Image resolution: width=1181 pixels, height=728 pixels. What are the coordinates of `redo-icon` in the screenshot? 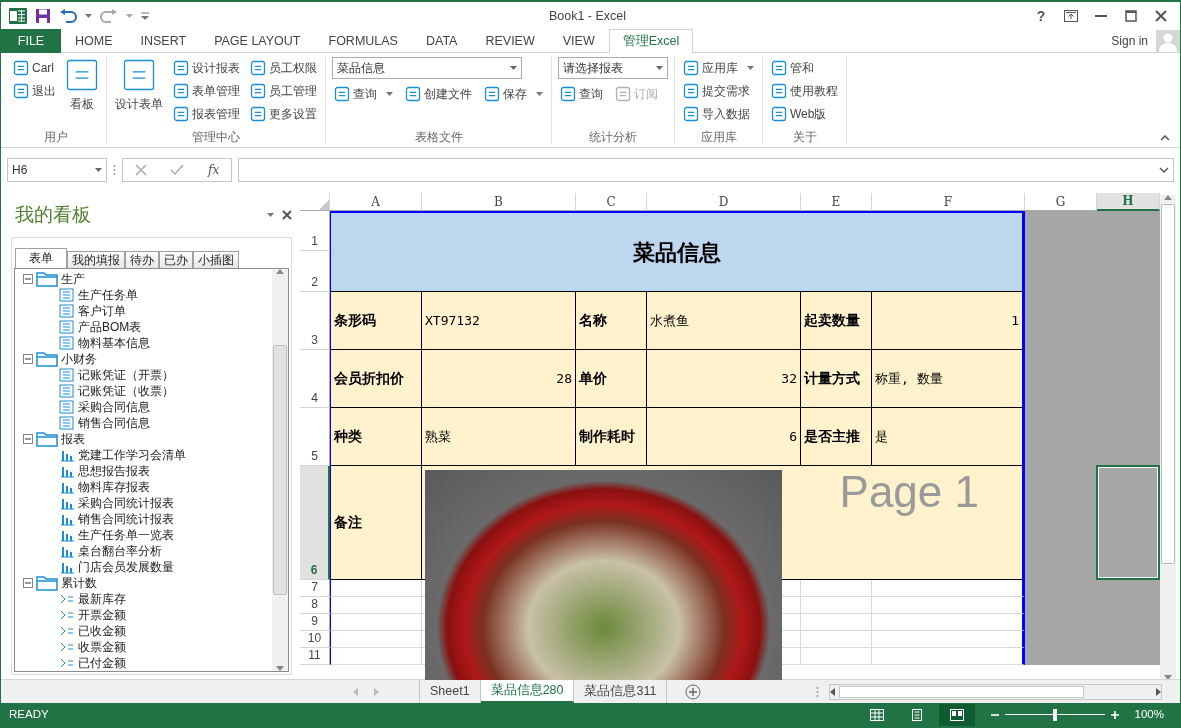 It's located at (109, 16).